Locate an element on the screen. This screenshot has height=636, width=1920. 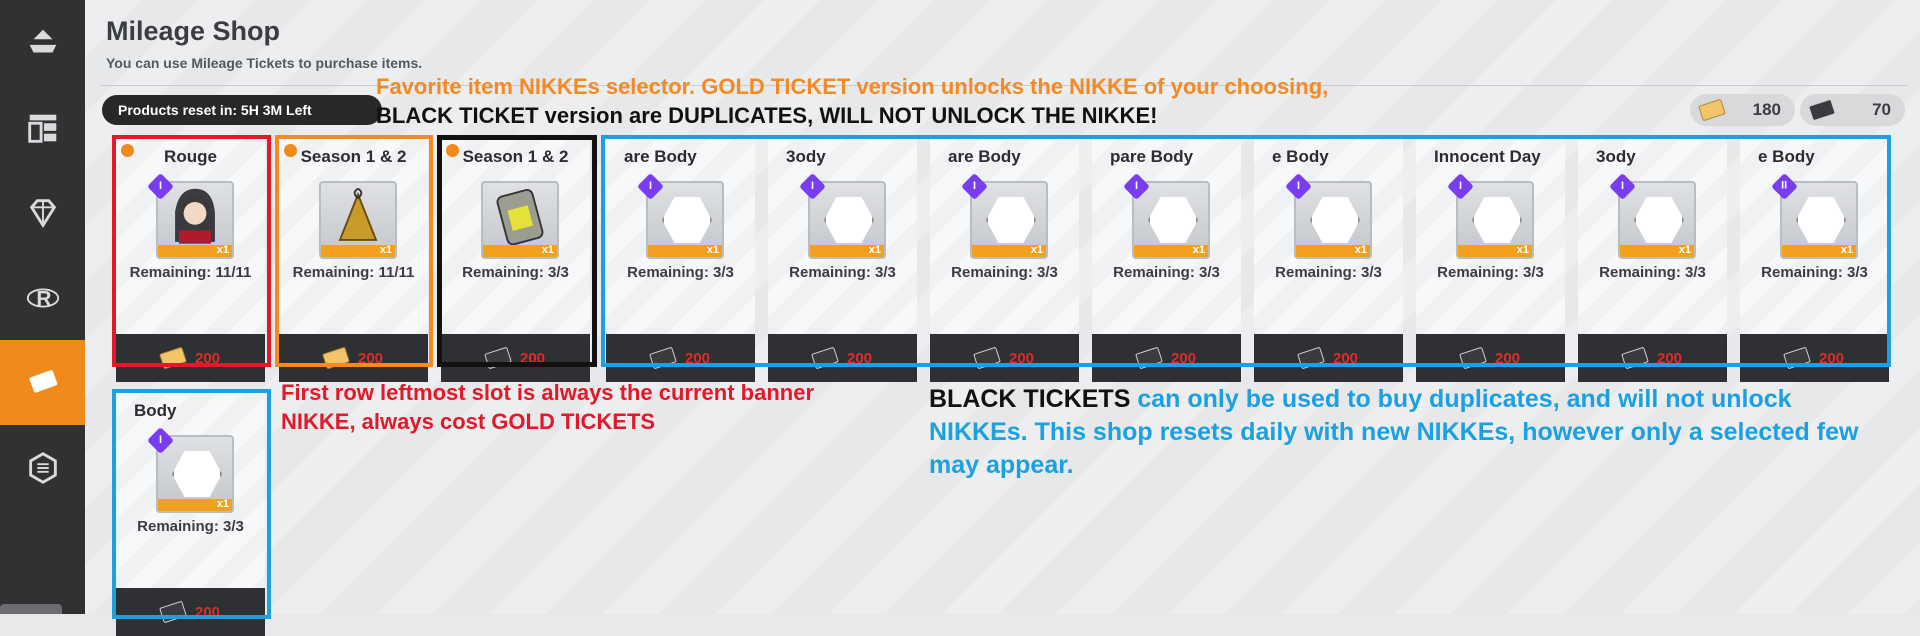
product-name: are Body is located at coordinates (984, 156).